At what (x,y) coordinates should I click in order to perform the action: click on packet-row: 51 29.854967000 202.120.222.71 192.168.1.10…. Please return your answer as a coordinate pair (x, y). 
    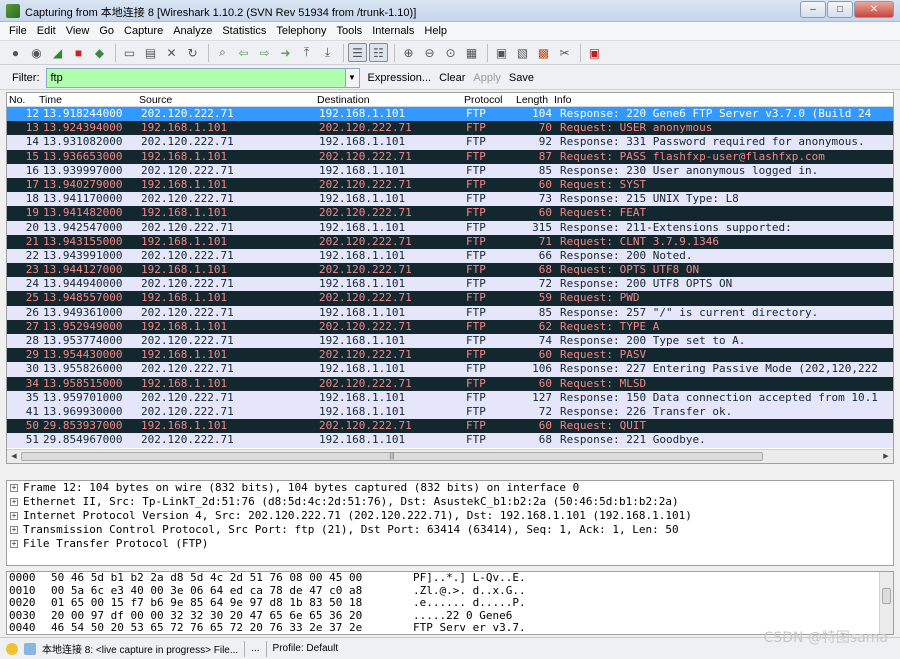
    Looking at the image, I should click on (450, 440).